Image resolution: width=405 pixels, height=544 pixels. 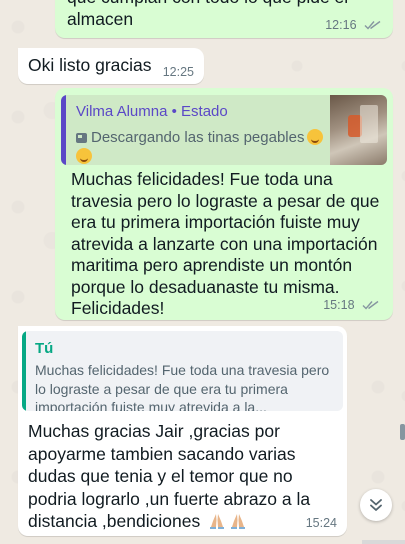 I want to click on message-time: 12:16, so click(x=341, y=25).